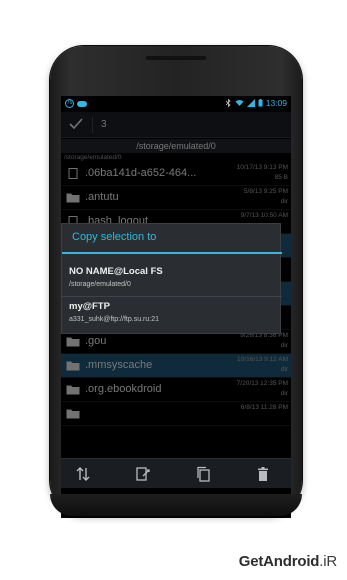  What do you see at coordinates (228, 103) in the screenshot?
I see `bluetooth-icon` at bounding box center [228, 103].